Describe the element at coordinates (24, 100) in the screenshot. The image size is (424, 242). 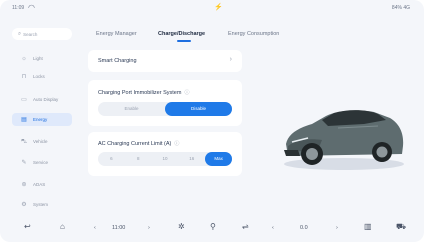
I see `display-icon: ▭` at that location.